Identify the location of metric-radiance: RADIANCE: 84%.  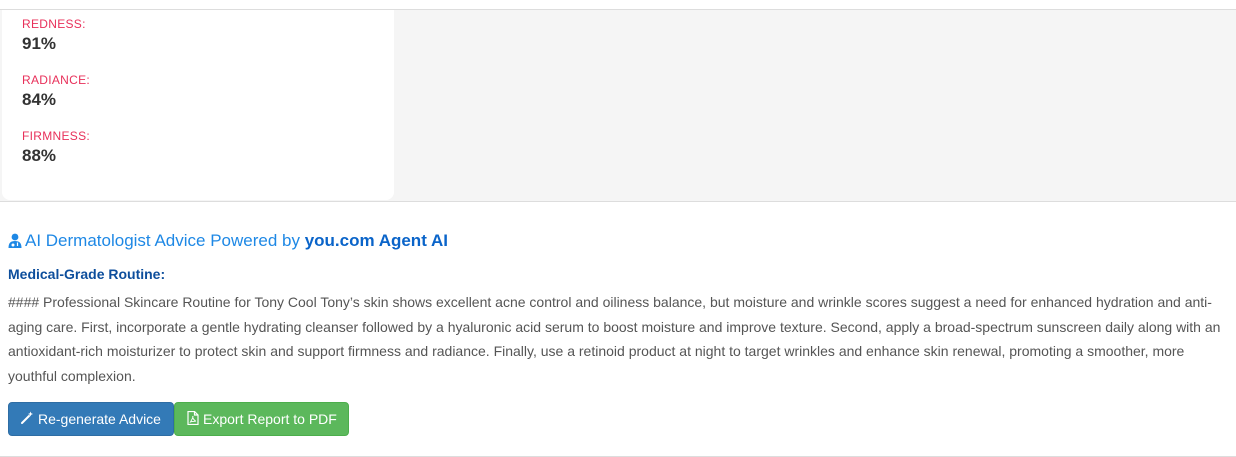
(56, 92).